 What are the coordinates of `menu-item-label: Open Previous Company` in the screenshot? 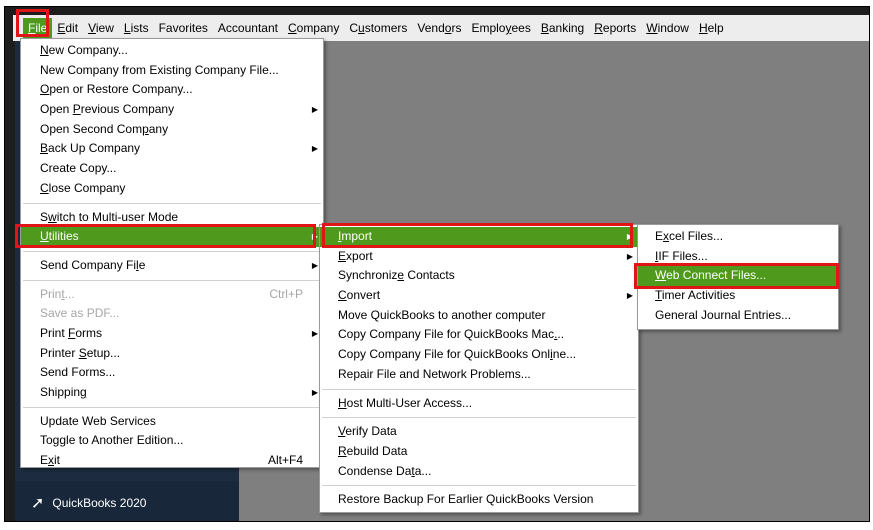 It's located at (107, 109).